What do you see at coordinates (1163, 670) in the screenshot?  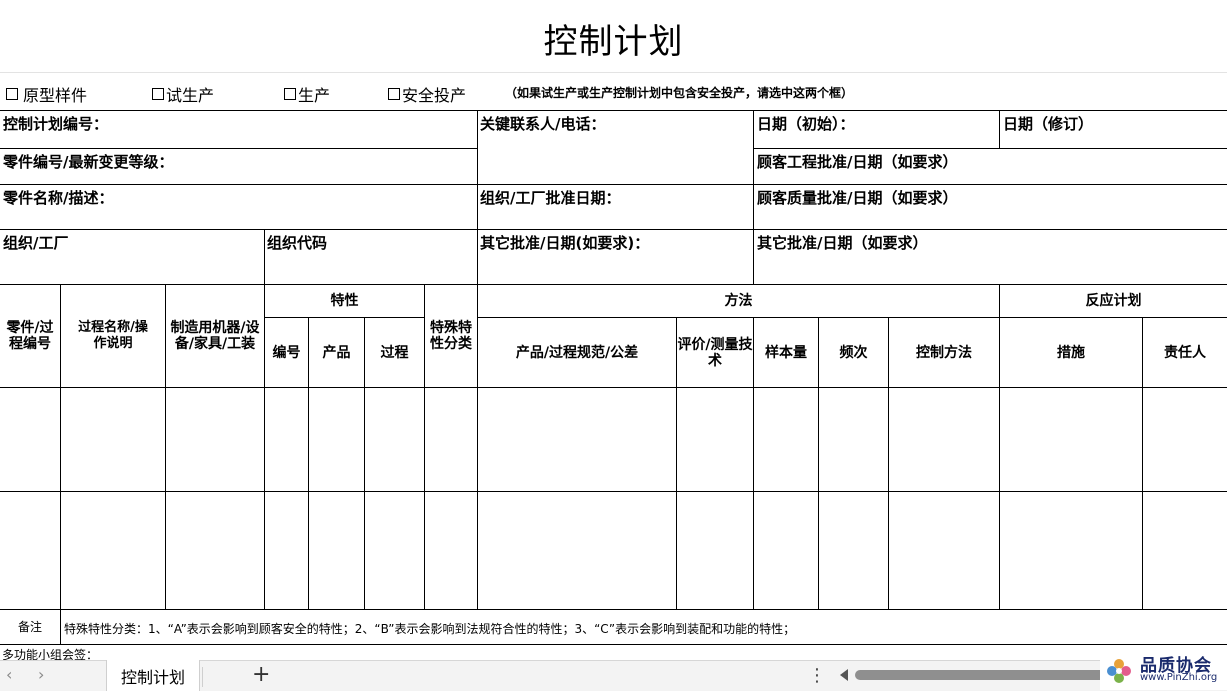 I see `brand-logo: 品质协会 www.PinZhi.org` at bounding box center [1163, 670].